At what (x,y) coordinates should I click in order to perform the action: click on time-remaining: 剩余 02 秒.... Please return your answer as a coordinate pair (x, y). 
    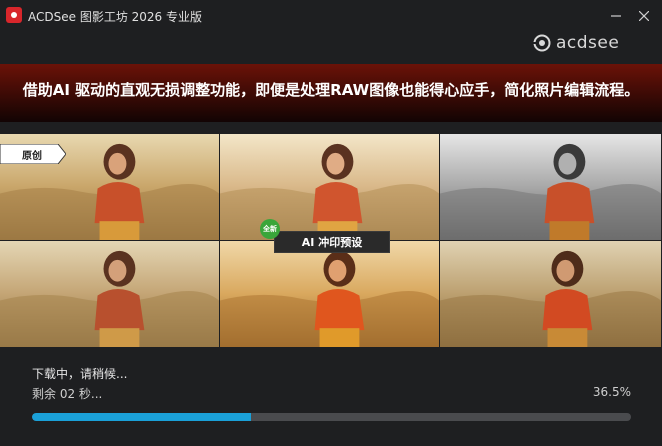
    Looking at the image, I should click on (67, 394).